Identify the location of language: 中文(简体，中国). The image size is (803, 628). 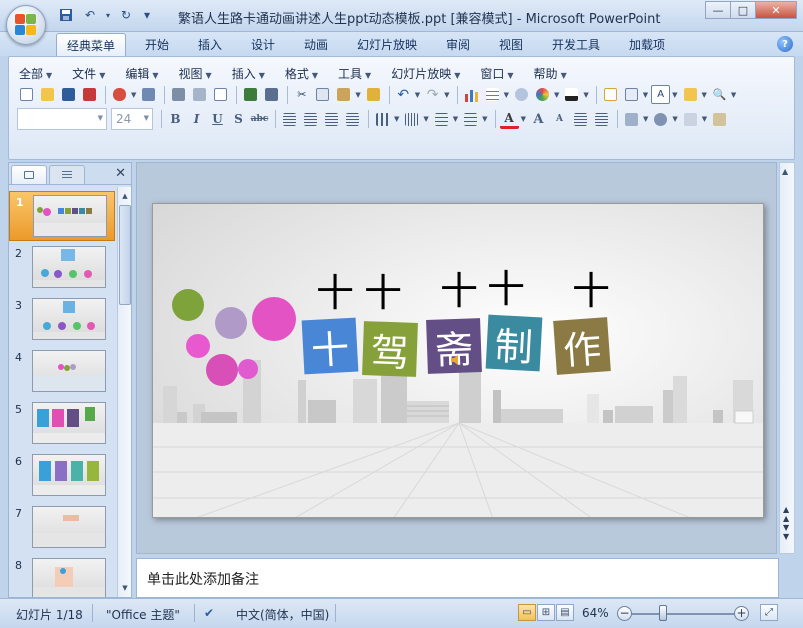
(282, 614).